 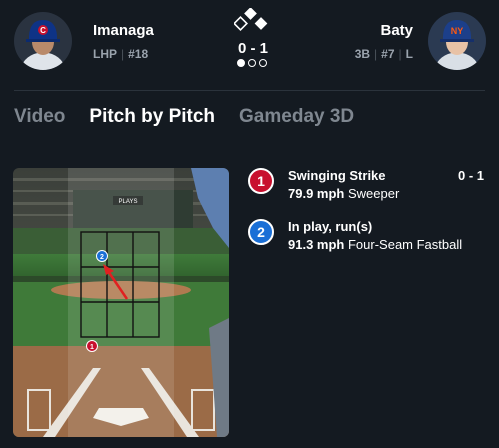 I want to click on pitch-detail: 91.3 mph Four-Seam Fastball, so click(x=375, y=244).